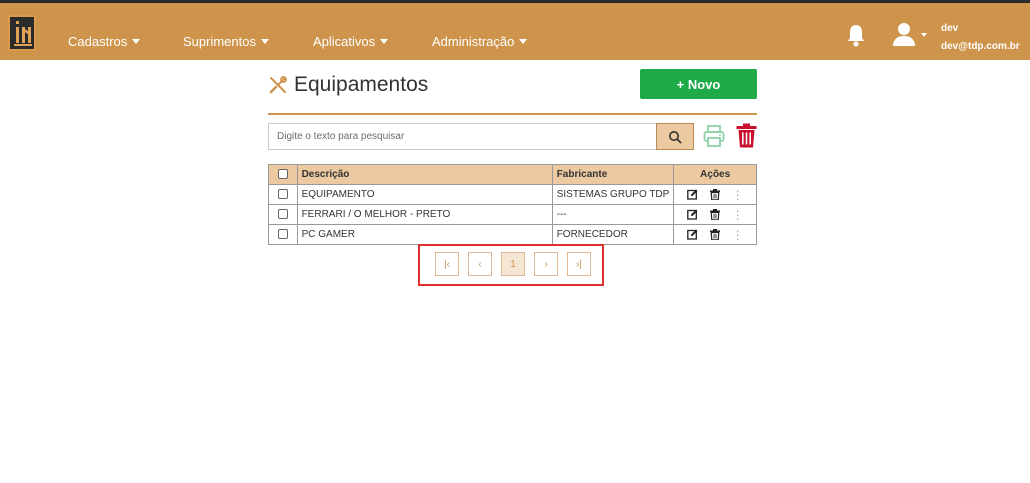 This screenshot has width=1030, height=483. What do you see at coordinates (546, 264) in the screenshot?
I see `next-page-button: ›` at bounding box center [546, 264].